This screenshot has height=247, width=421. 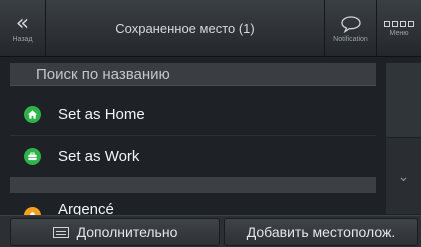 I want to click on notification-label: Notification, so click(x=350, y=39).